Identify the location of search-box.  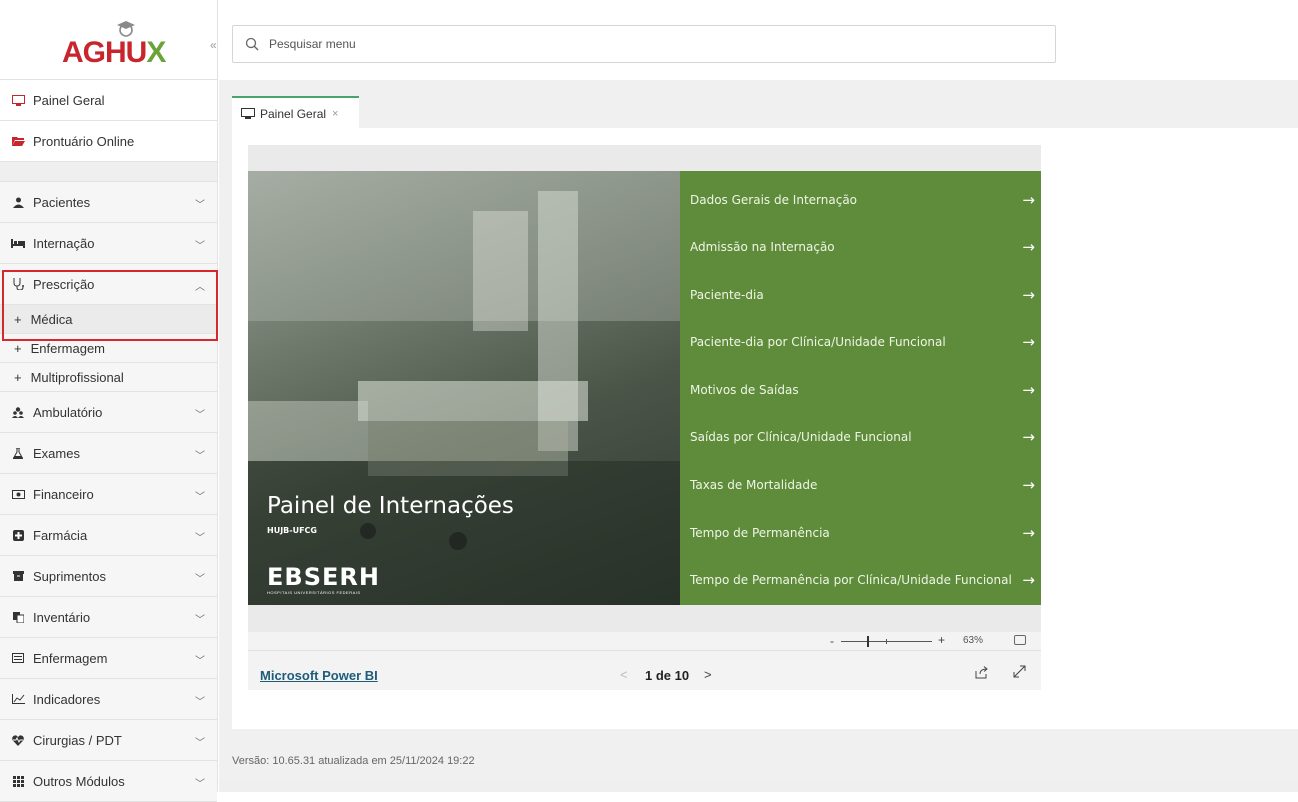
(644, 44).